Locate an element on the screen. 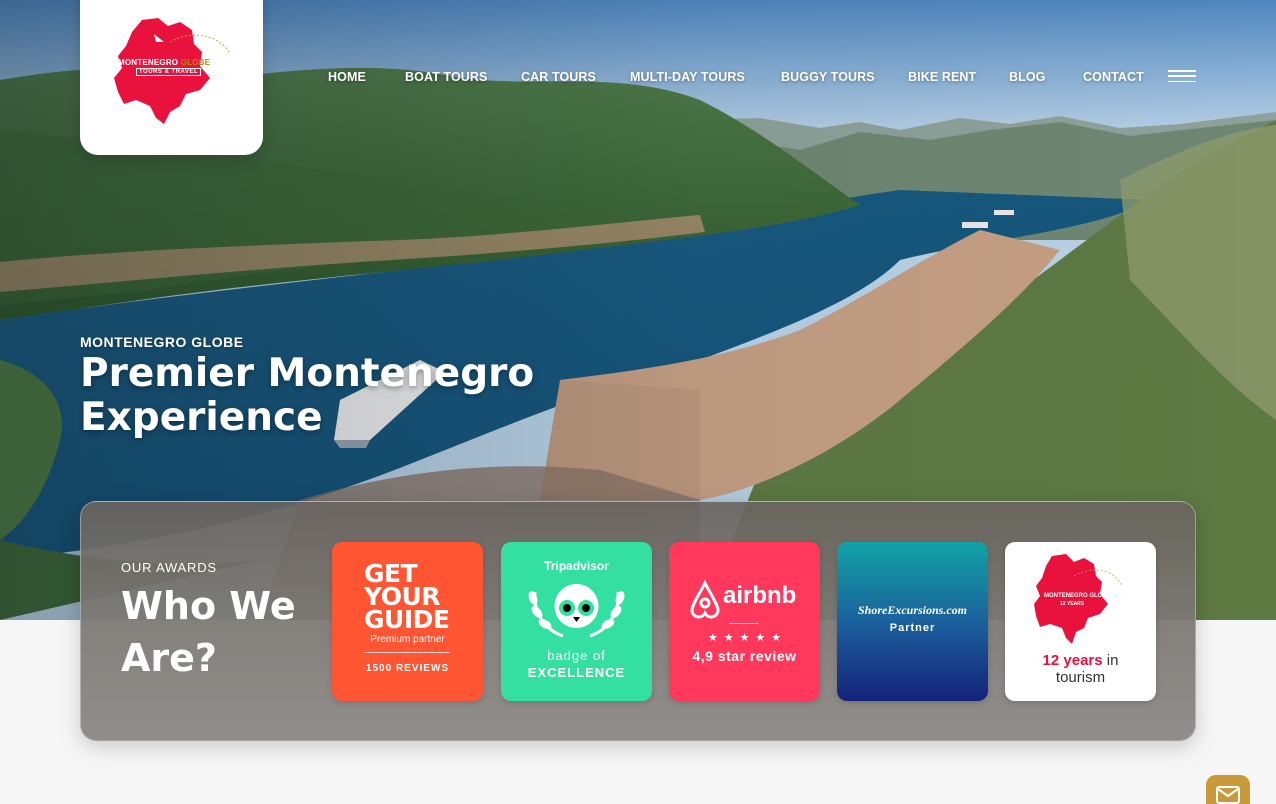 This screenshot has width=1276, height=804. airbnb-name: airbnb is located at coordinates (760, 595).